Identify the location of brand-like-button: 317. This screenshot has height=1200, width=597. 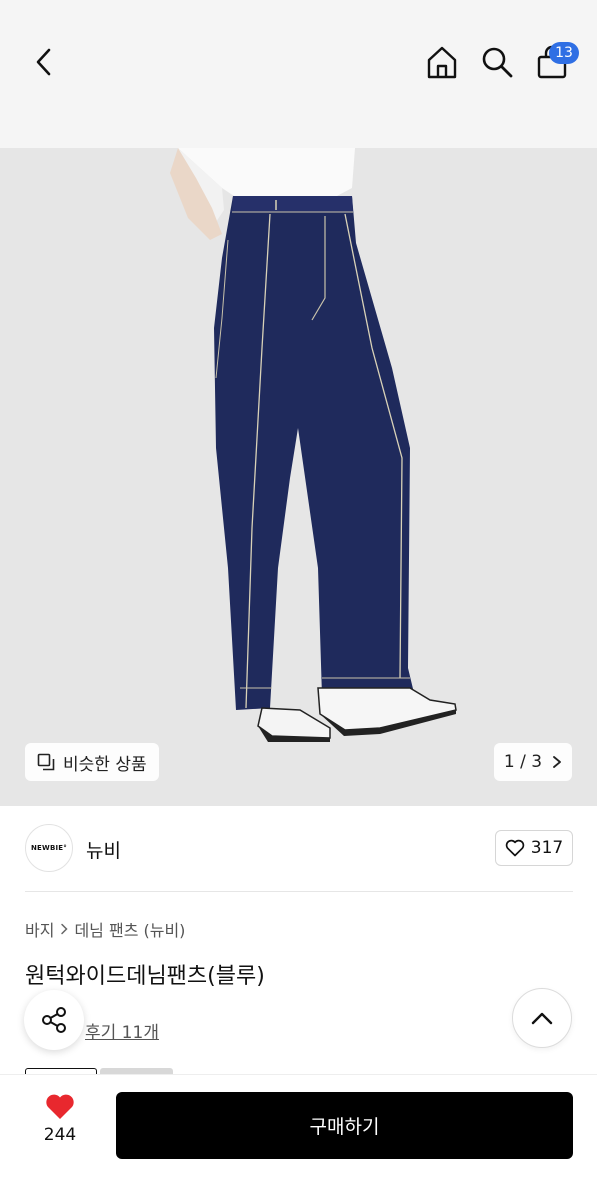
(534, 848).